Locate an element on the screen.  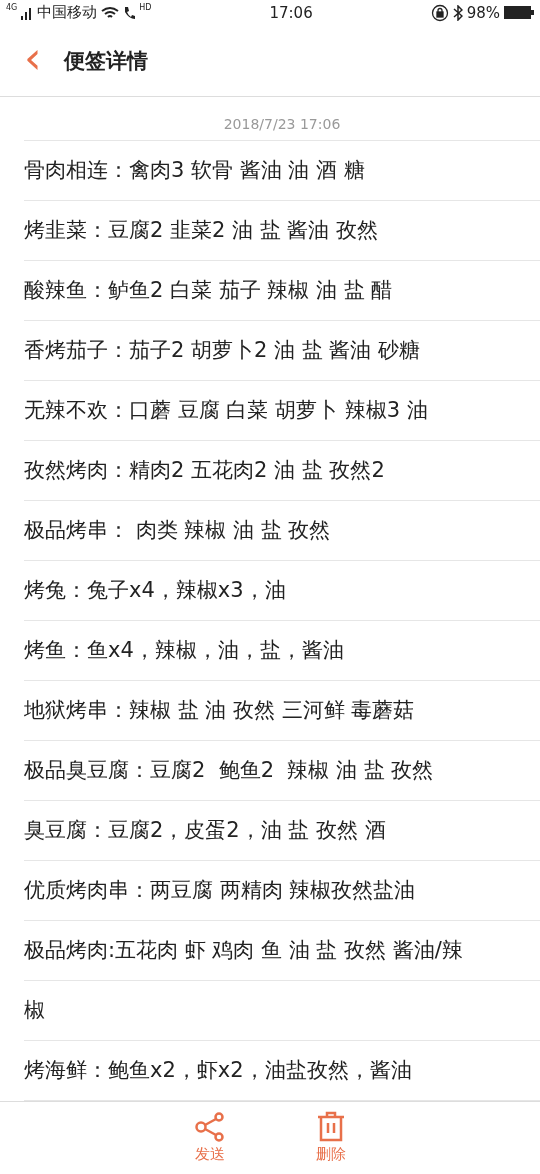
note-line: 香烤茄子：茄子2 胡萝卜2 油 盐 酱油 砂糖 is located at coordinates (222, 351).